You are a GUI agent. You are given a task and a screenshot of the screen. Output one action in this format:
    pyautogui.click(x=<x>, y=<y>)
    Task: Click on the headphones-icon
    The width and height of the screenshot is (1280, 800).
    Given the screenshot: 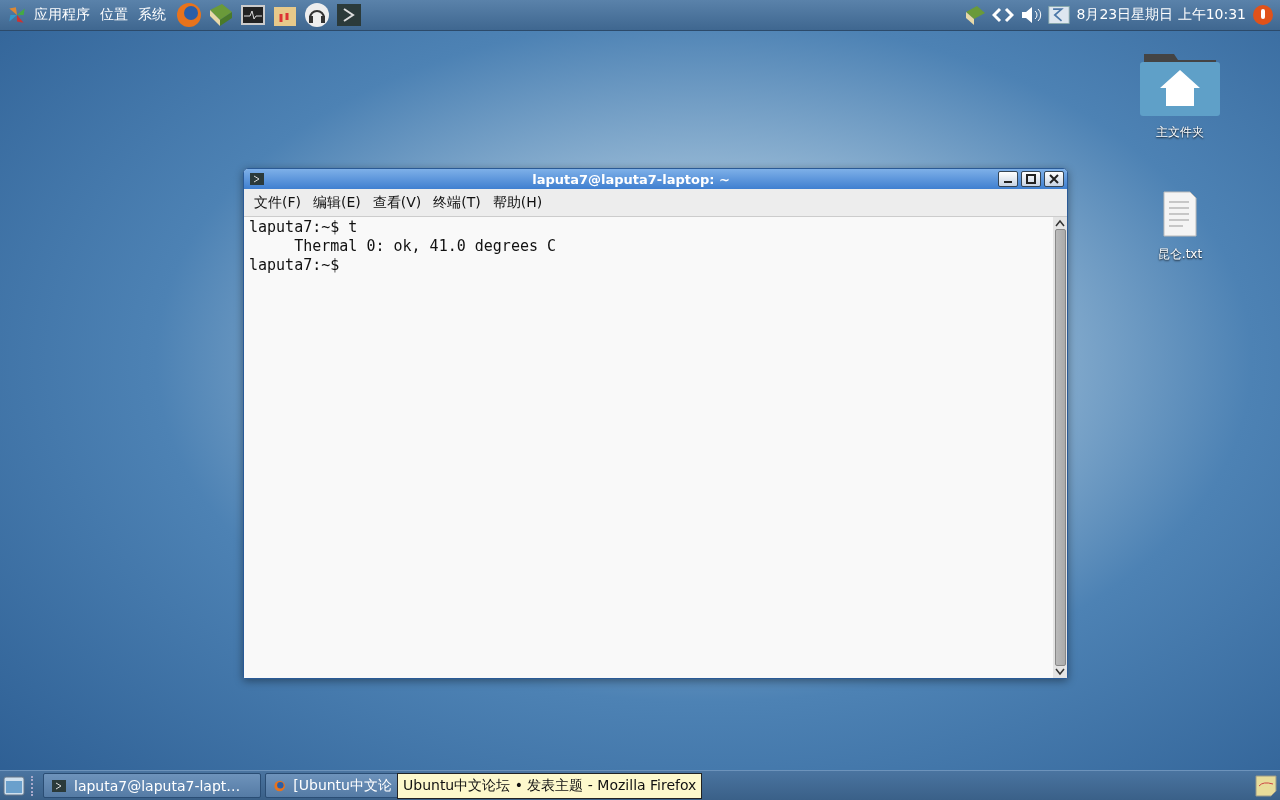 What is the action you would take?
    pyautogui.click(x=317, y=15)
    